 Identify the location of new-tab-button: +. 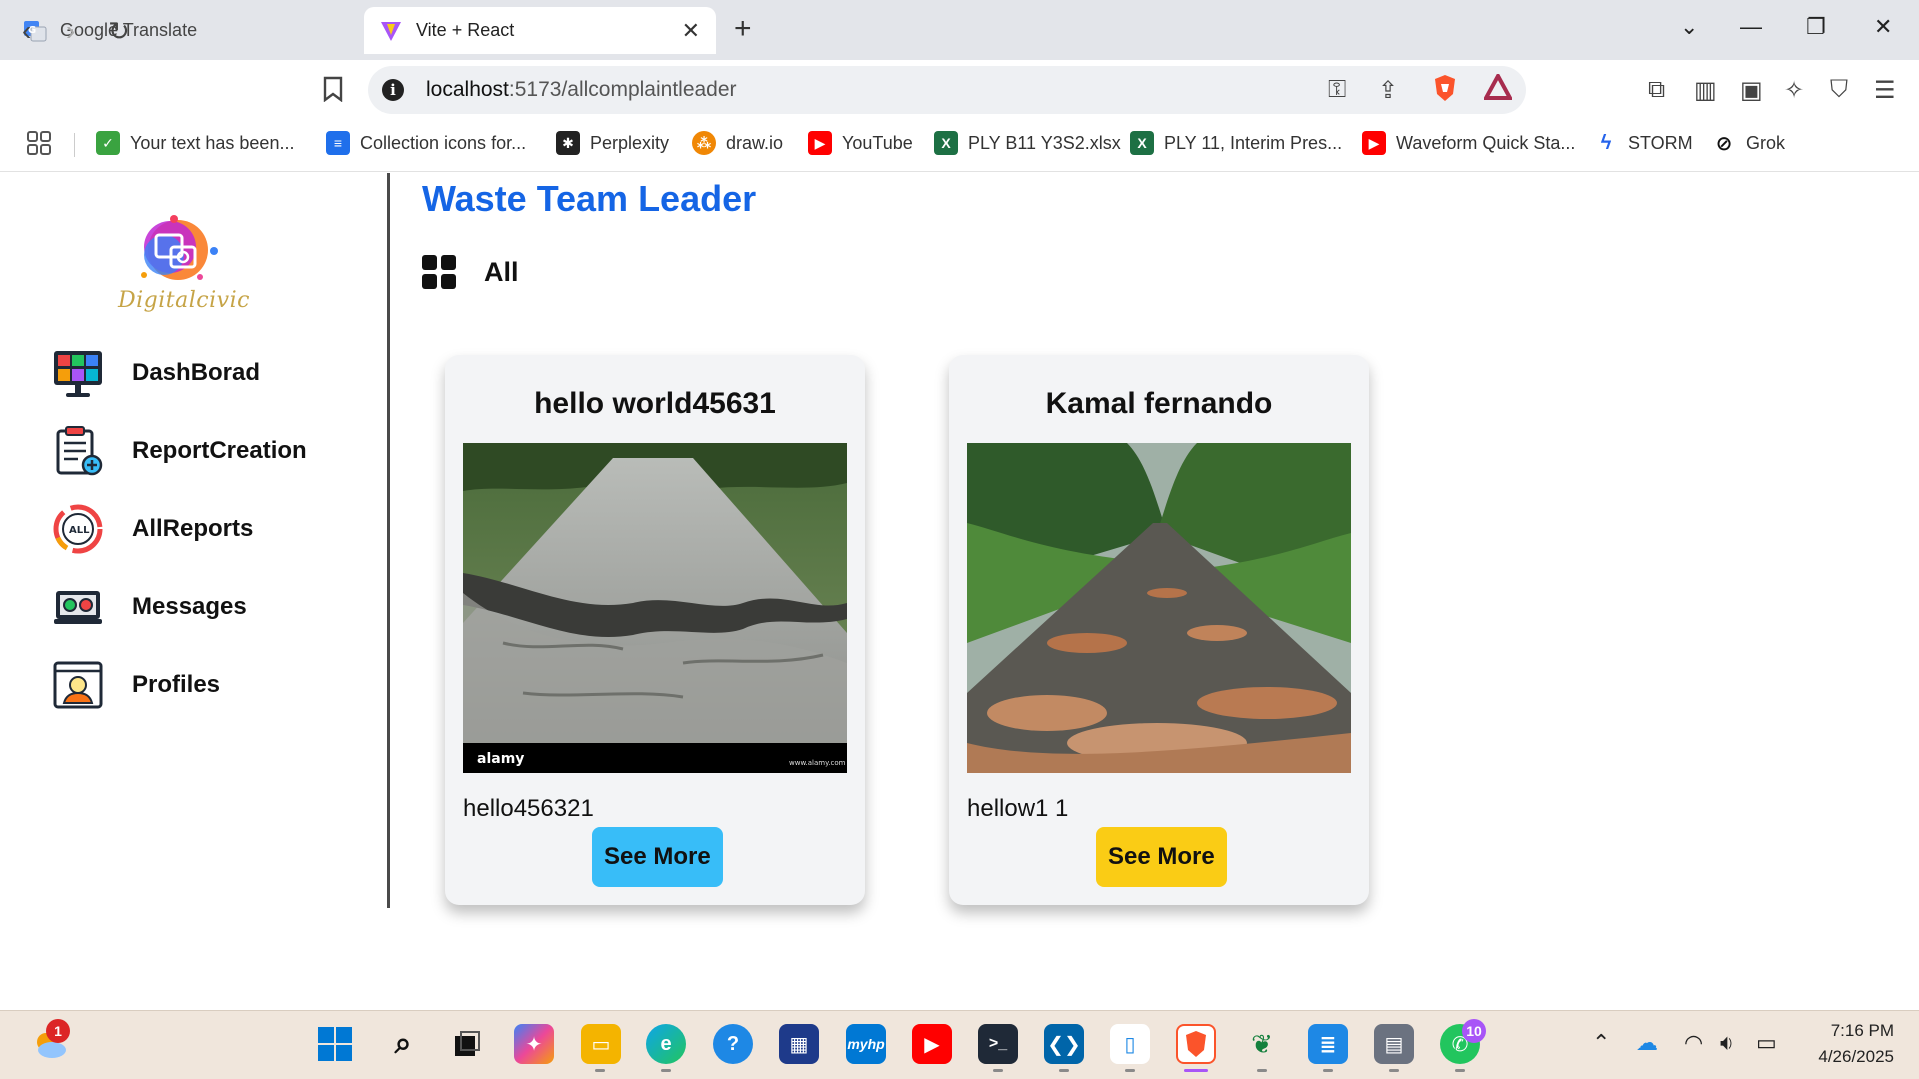
(743, 29).